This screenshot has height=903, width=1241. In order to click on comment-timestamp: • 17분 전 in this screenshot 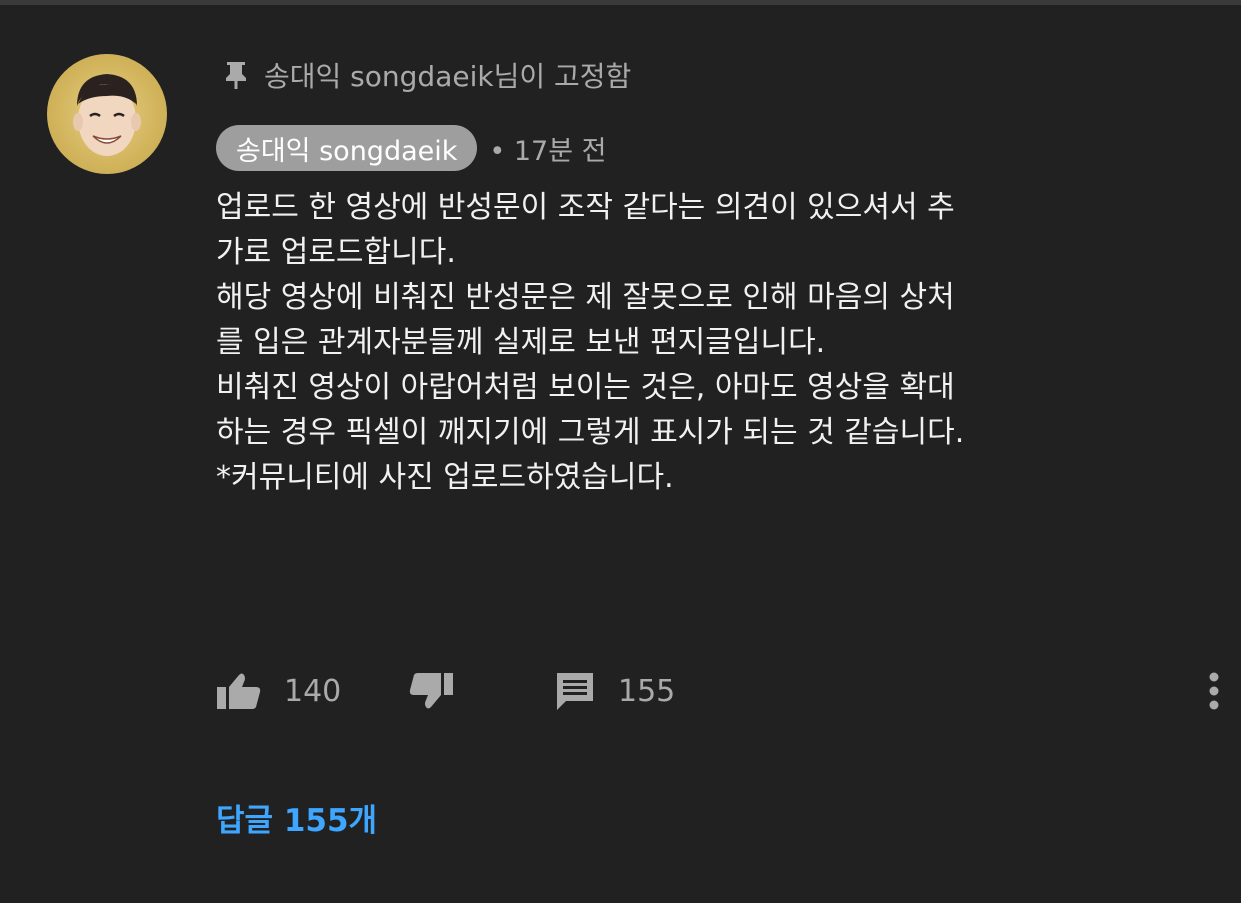, I will do `click(547, 148)`.